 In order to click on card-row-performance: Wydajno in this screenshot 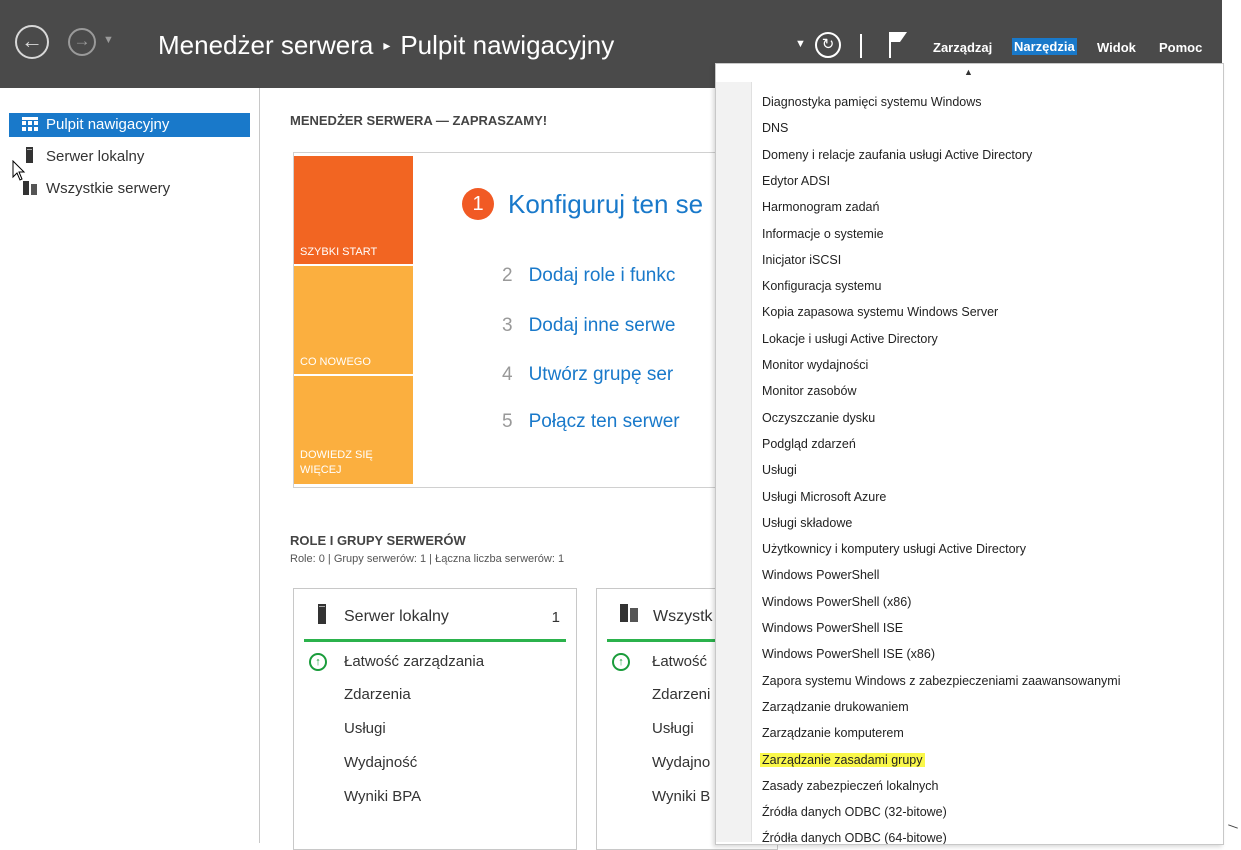, I will do `click(681, 762)`.